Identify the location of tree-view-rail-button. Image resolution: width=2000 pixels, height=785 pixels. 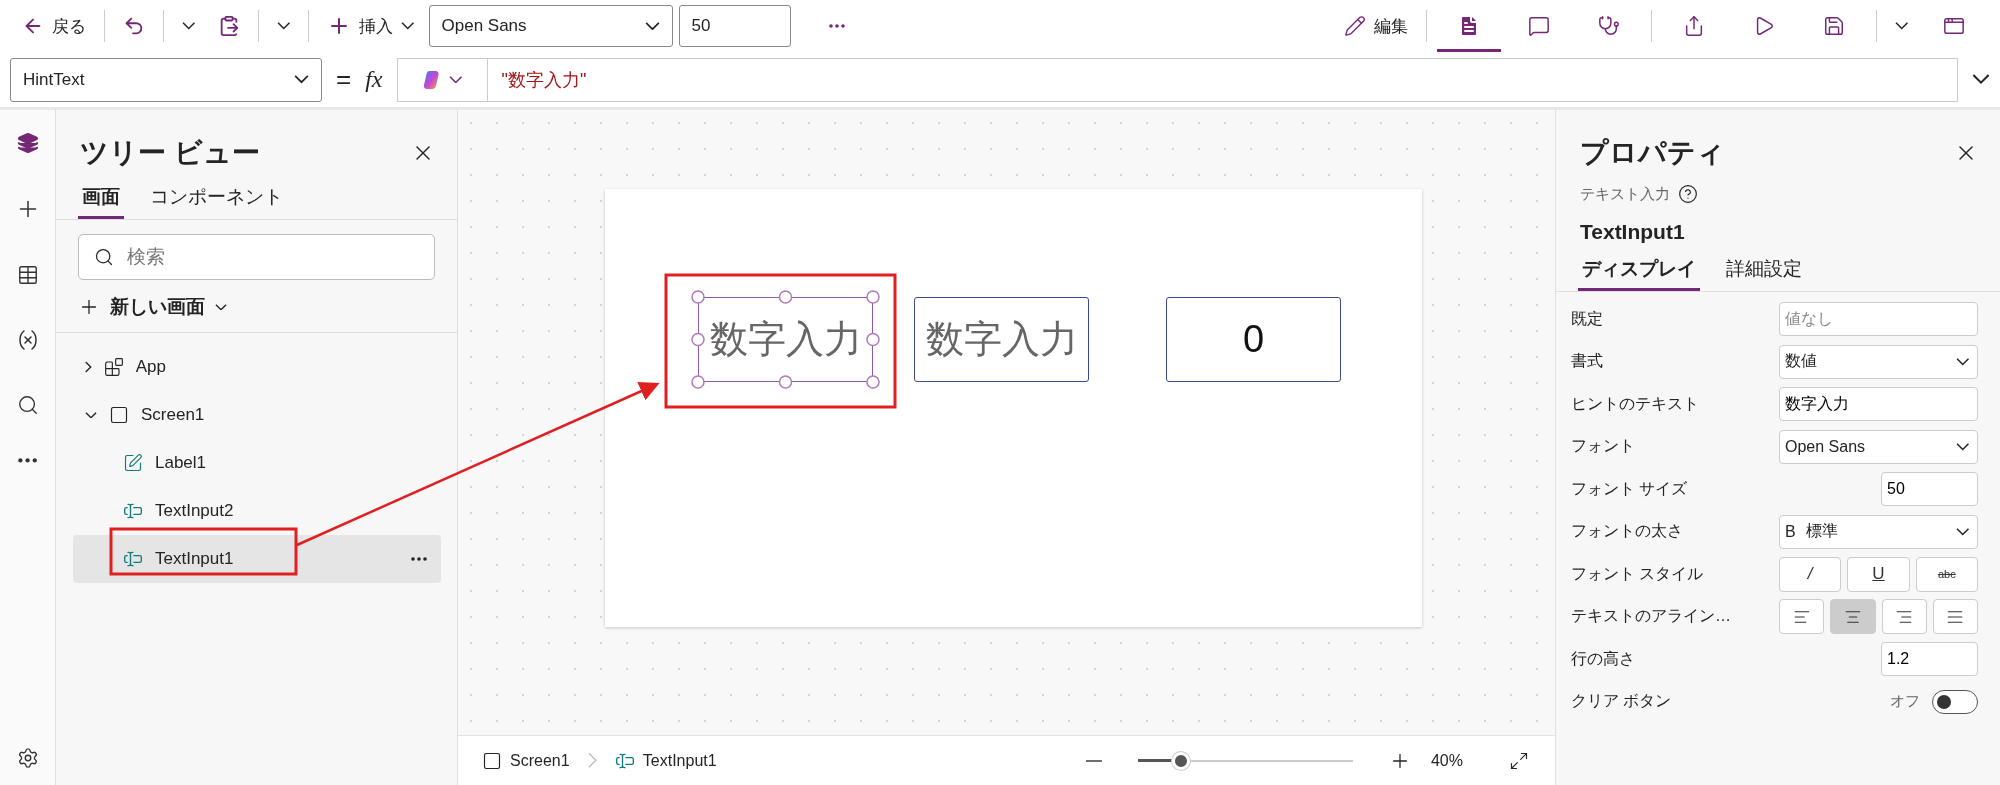
(27, 143).